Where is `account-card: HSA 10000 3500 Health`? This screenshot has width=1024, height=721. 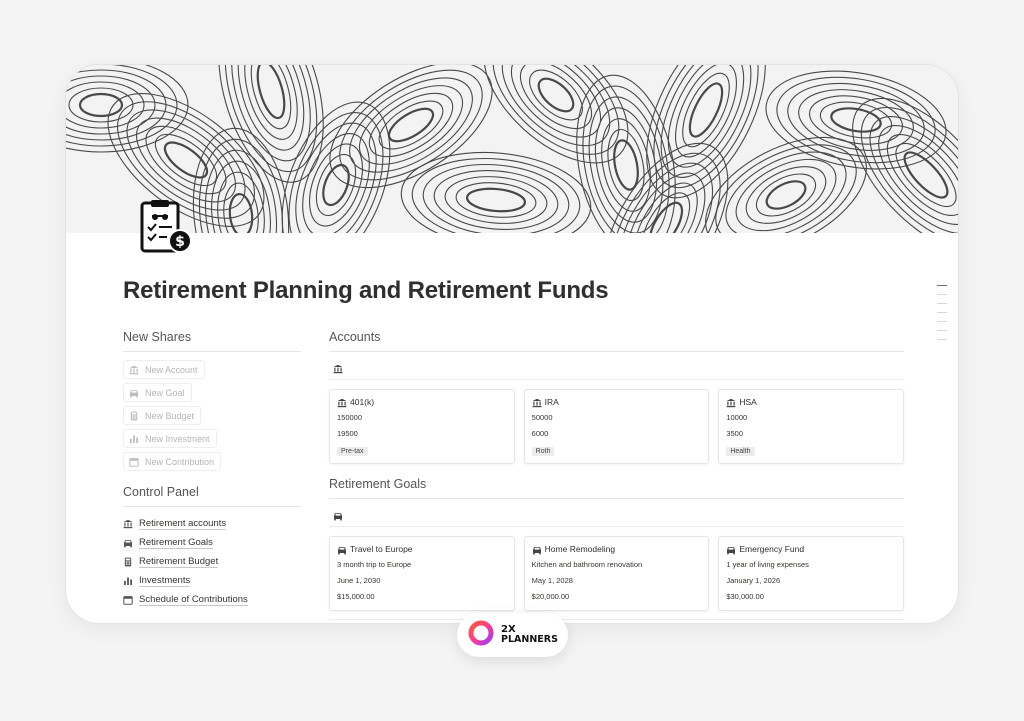 account-card: HSA 10000 3500 Health is located at coordinates (811, 426).